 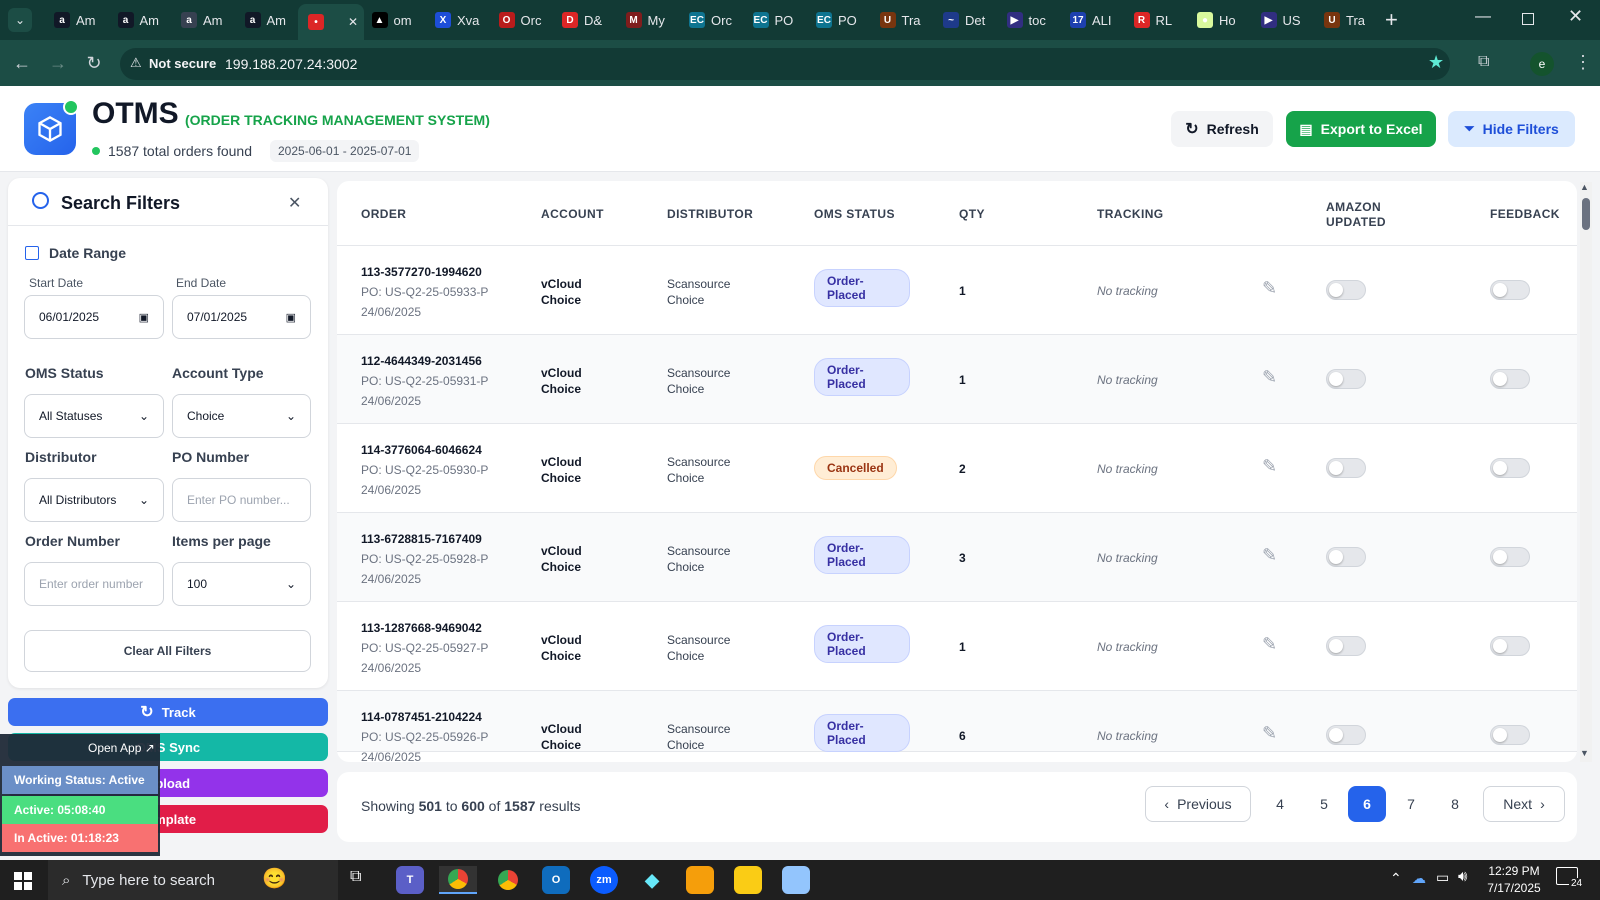 I want to click on items-per-page-select: 100 ⌄, so click(x=241, y=584).